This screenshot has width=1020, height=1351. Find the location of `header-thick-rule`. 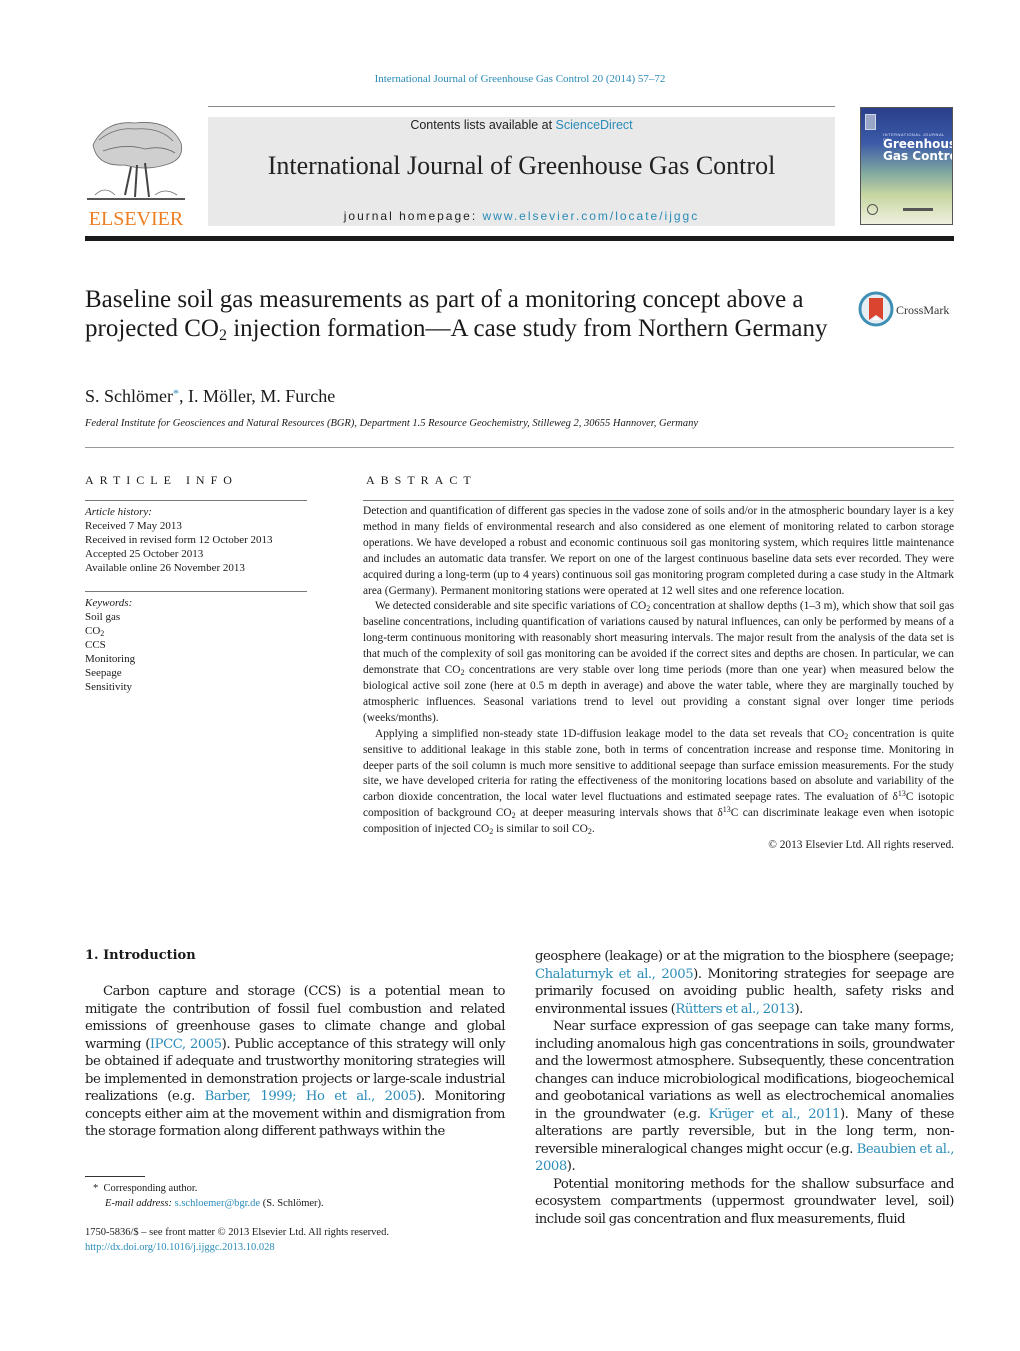

header-thick-rule is located at coordinates (519, 238).